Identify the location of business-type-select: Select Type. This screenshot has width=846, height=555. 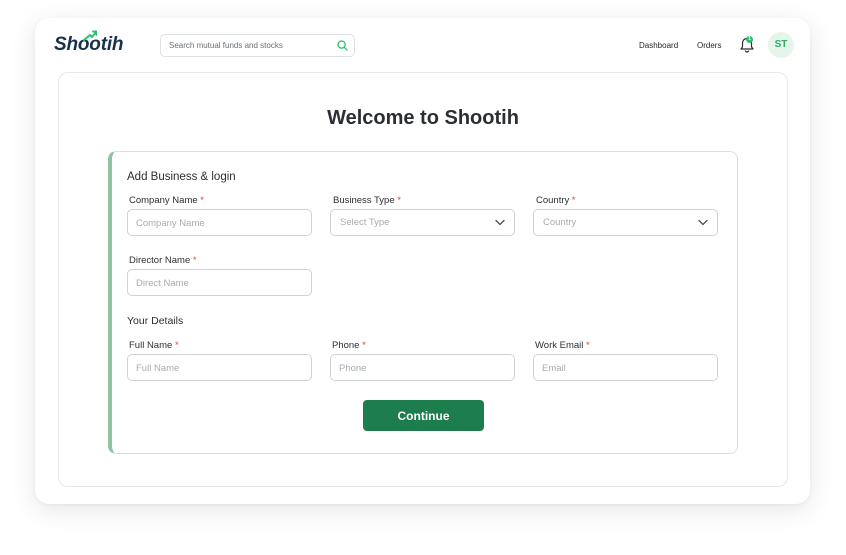
(422, 222).